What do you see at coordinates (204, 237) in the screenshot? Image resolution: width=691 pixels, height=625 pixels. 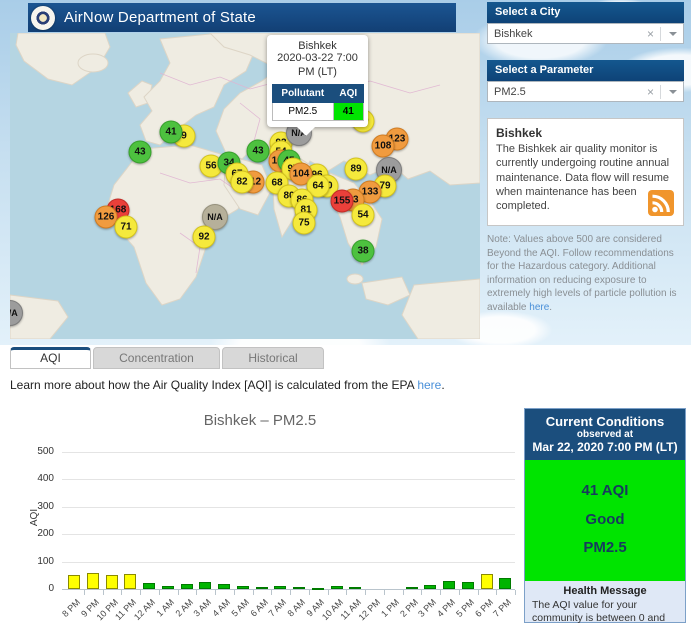 I see `map-marker: 92` at bounding box center [204, 237].